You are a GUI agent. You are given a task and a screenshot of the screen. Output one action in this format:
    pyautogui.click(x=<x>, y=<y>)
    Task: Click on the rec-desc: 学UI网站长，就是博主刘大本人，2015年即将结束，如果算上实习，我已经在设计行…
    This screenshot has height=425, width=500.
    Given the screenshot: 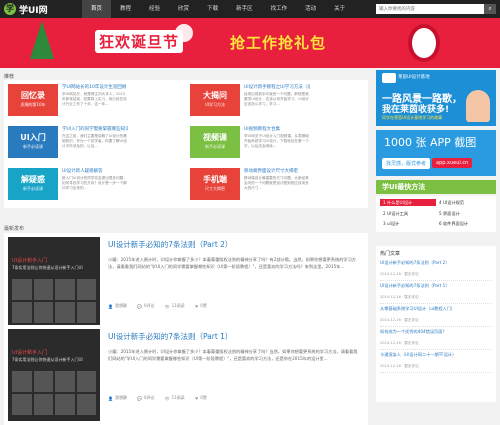 What is the action you would take?
    pyautogui.click(x=94, y=99)
    